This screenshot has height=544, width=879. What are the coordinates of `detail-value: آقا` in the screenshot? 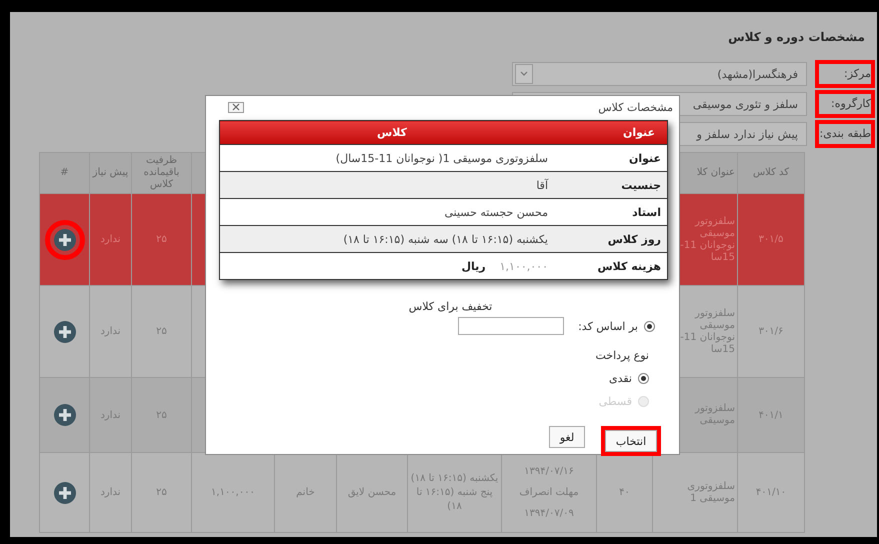 It's located at (542, 185).